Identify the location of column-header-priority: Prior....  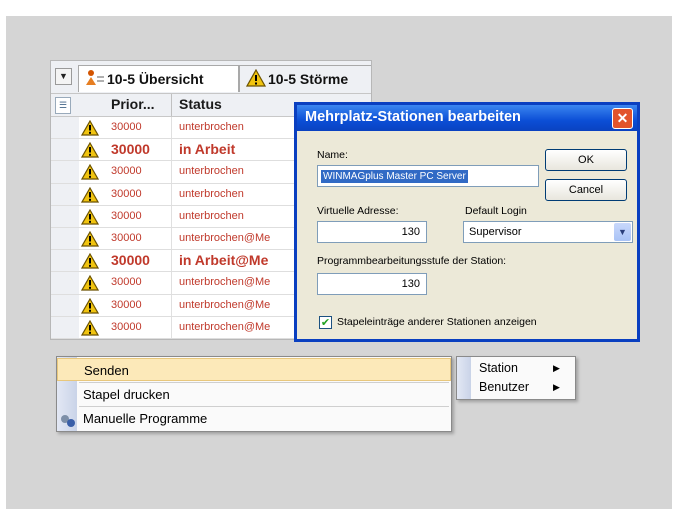
(133, 104).